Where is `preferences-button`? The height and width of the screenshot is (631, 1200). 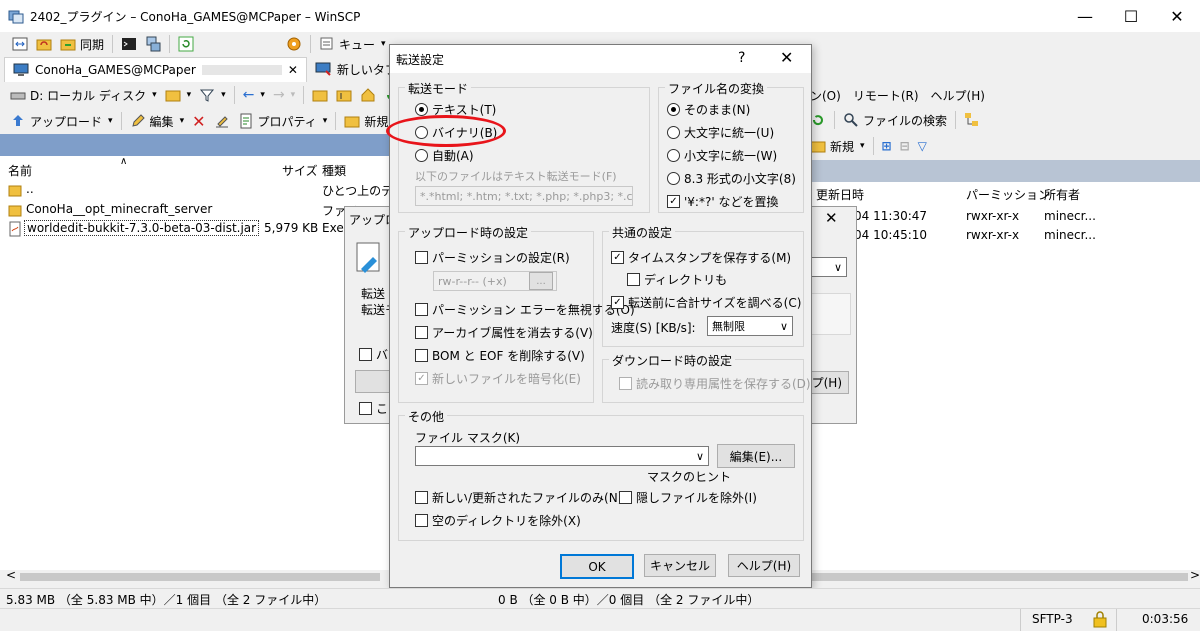
preferences-button is located at coordinates (294, 44).